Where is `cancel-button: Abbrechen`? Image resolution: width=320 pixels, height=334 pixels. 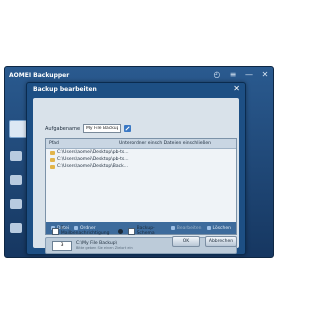 cancel-button: Abbrechen is located at coordinates (221, 241).